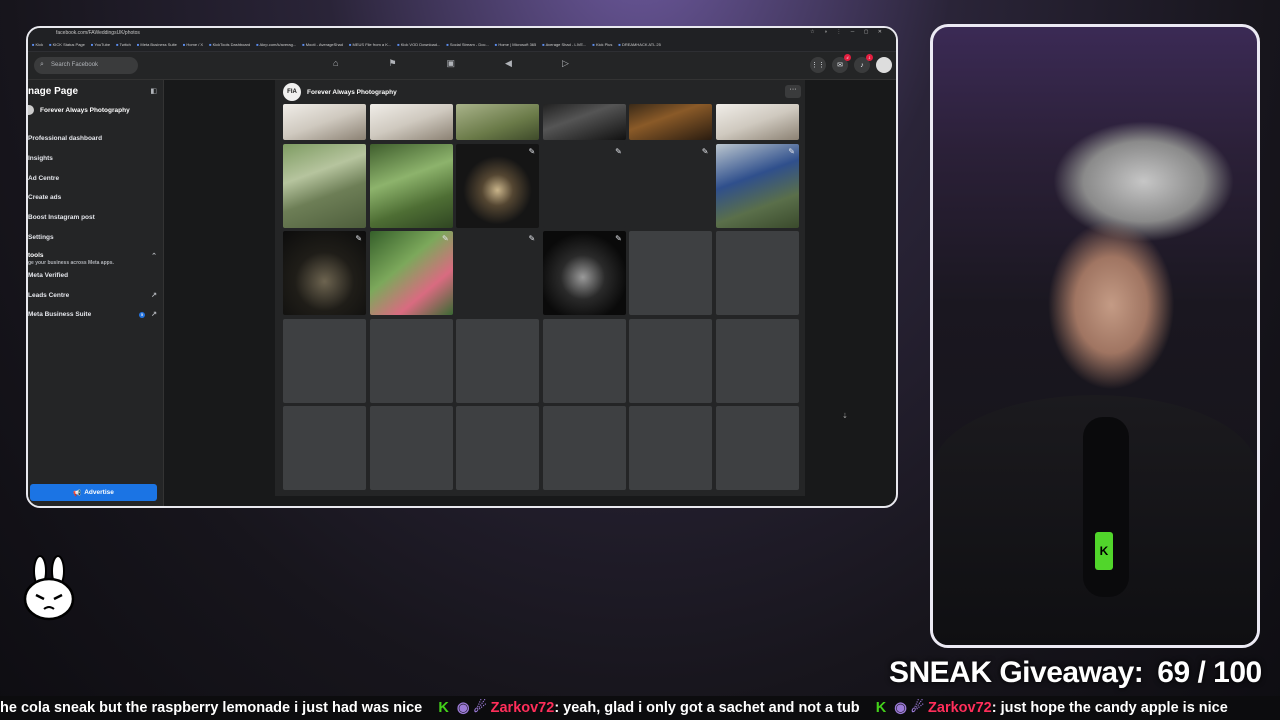  I want to click on bookmark-item: Home / X, so click(193, 46).